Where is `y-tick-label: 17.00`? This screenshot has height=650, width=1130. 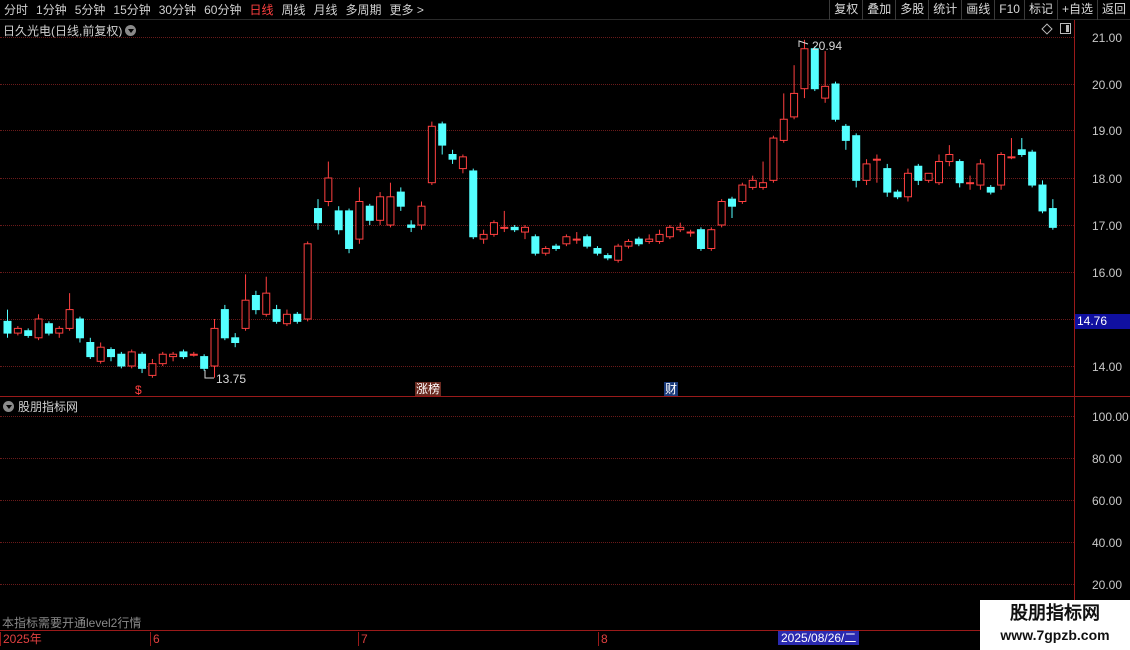
y-tick-label: 17.00 is located at coordinates (1107, 226).